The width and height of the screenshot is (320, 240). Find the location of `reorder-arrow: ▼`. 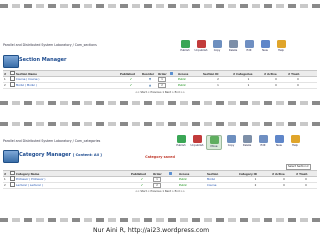

reorder-arrow: ▼ is located at coordinates (150, 79).